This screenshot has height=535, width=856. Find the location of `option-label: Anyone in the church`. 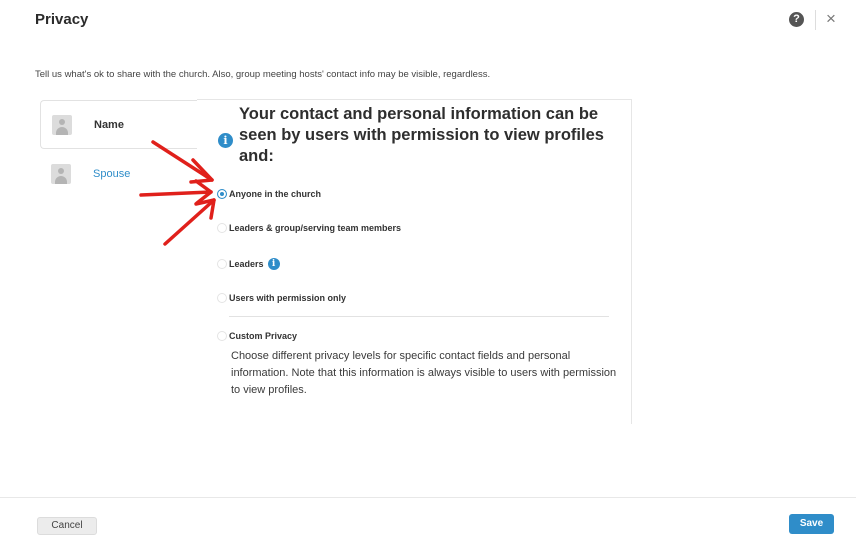

option-label: Anyone in the church is located at coordinates (275, 194).